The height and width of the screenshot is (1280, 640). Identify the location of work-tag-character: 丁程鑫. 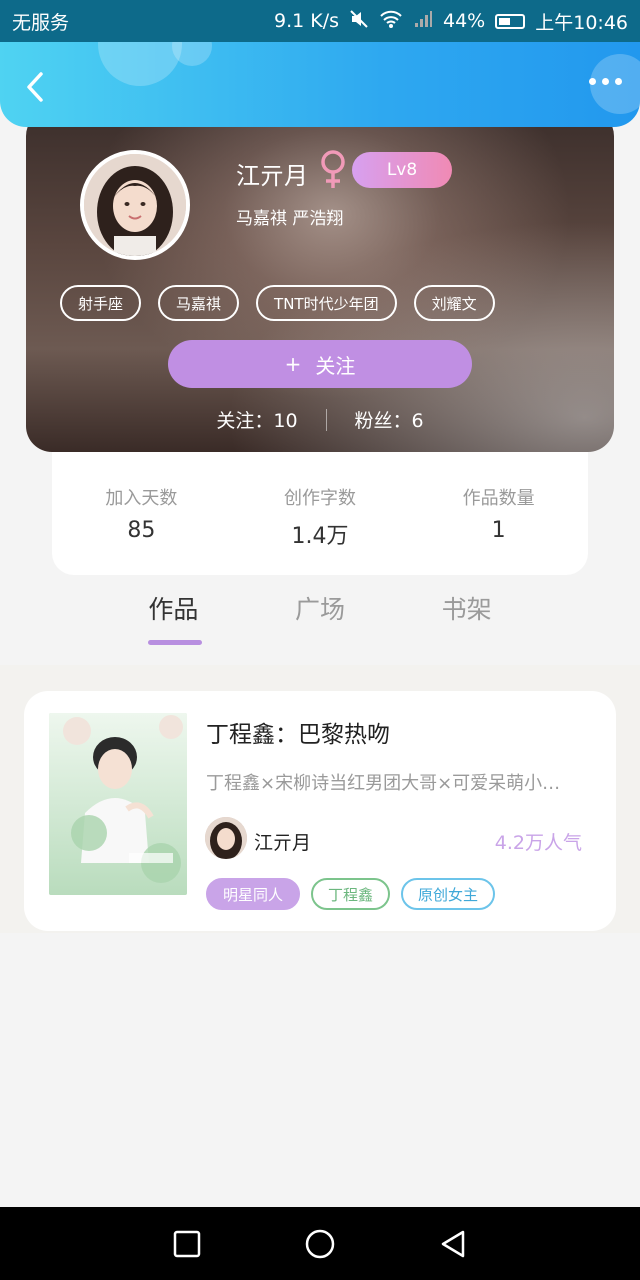
(351, 894).